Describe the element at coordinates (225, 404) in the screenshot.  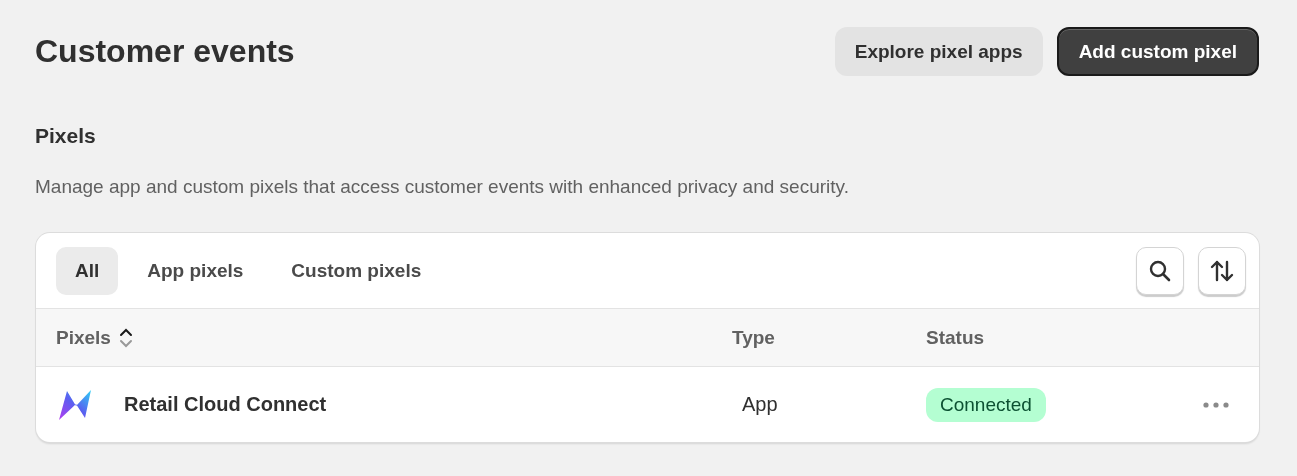
I see `pixel-name: Retail Cloud Connect` at that location.